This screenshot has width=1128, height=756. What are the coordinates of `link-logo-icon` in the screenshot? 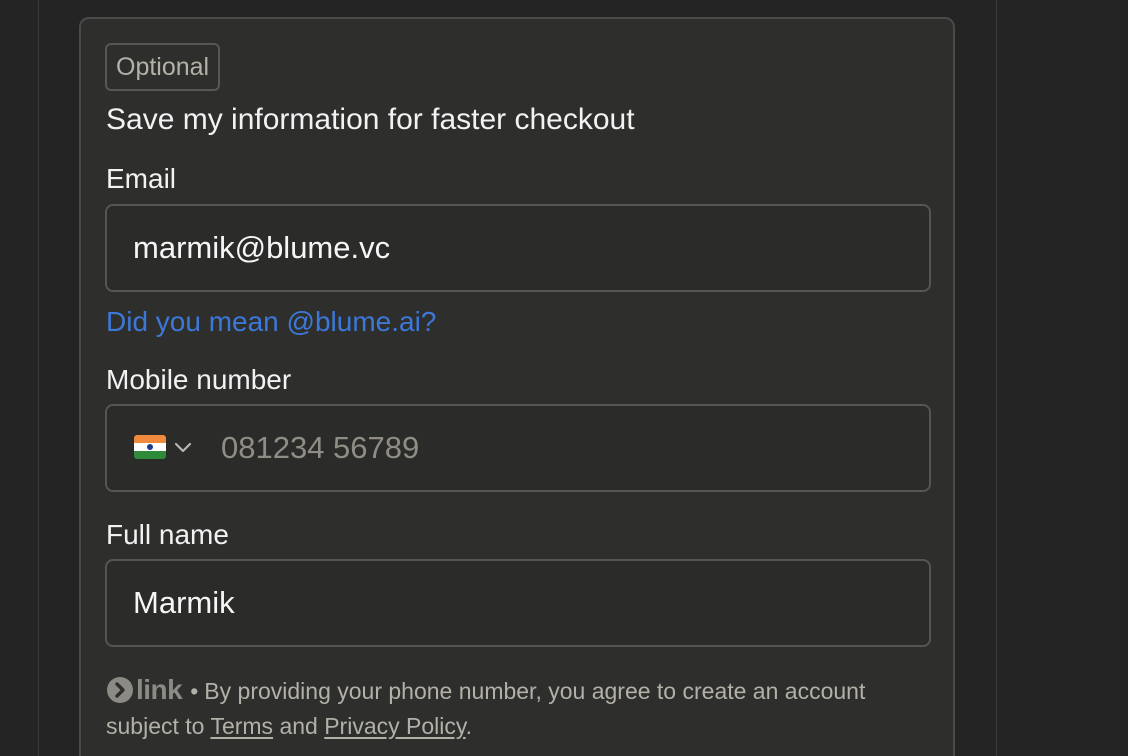 It's located at (120, 690).